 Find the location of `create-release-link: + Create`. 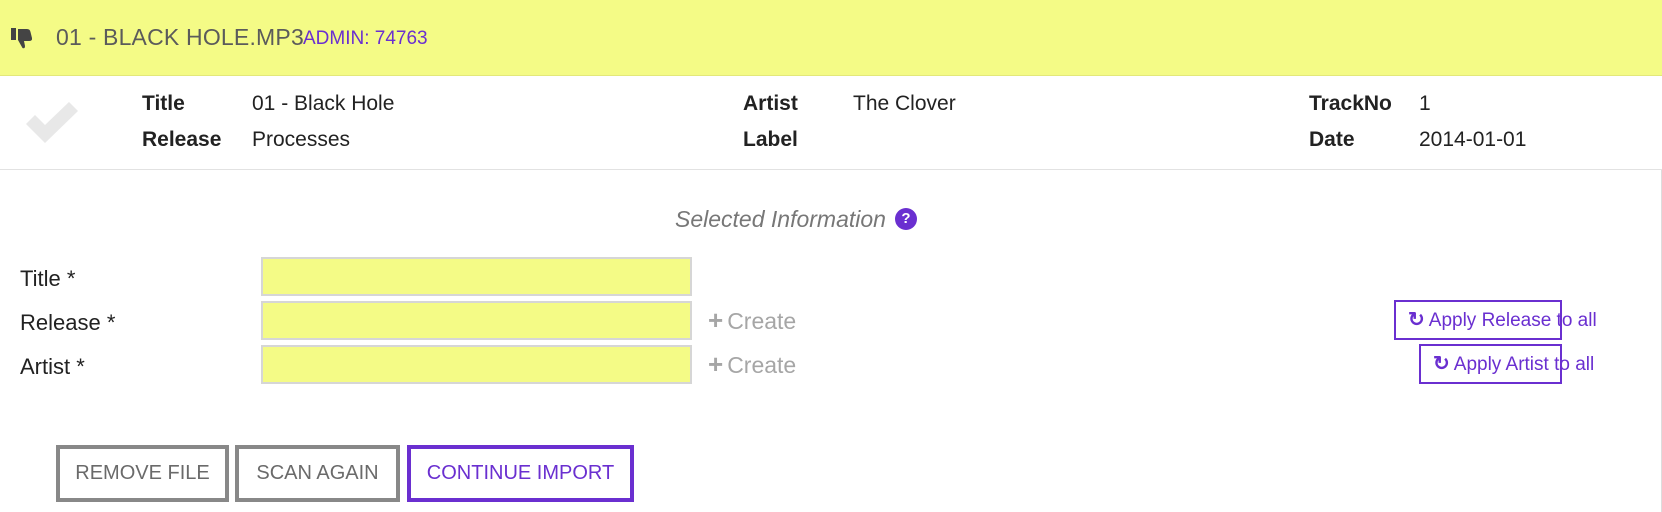

create-release-link: + Create is located at coordinates (752, 320).